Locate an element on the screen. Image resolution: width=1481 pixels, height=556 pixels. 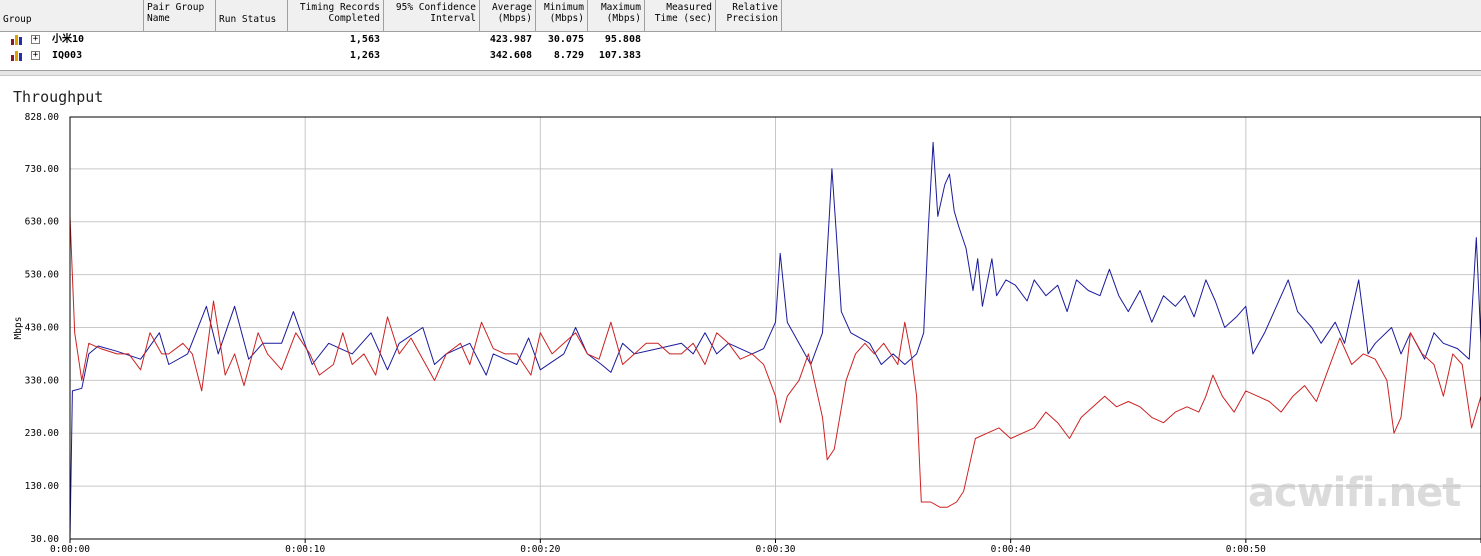
x-tick-label: 0:00:00 is located at coordinates (70, 549).